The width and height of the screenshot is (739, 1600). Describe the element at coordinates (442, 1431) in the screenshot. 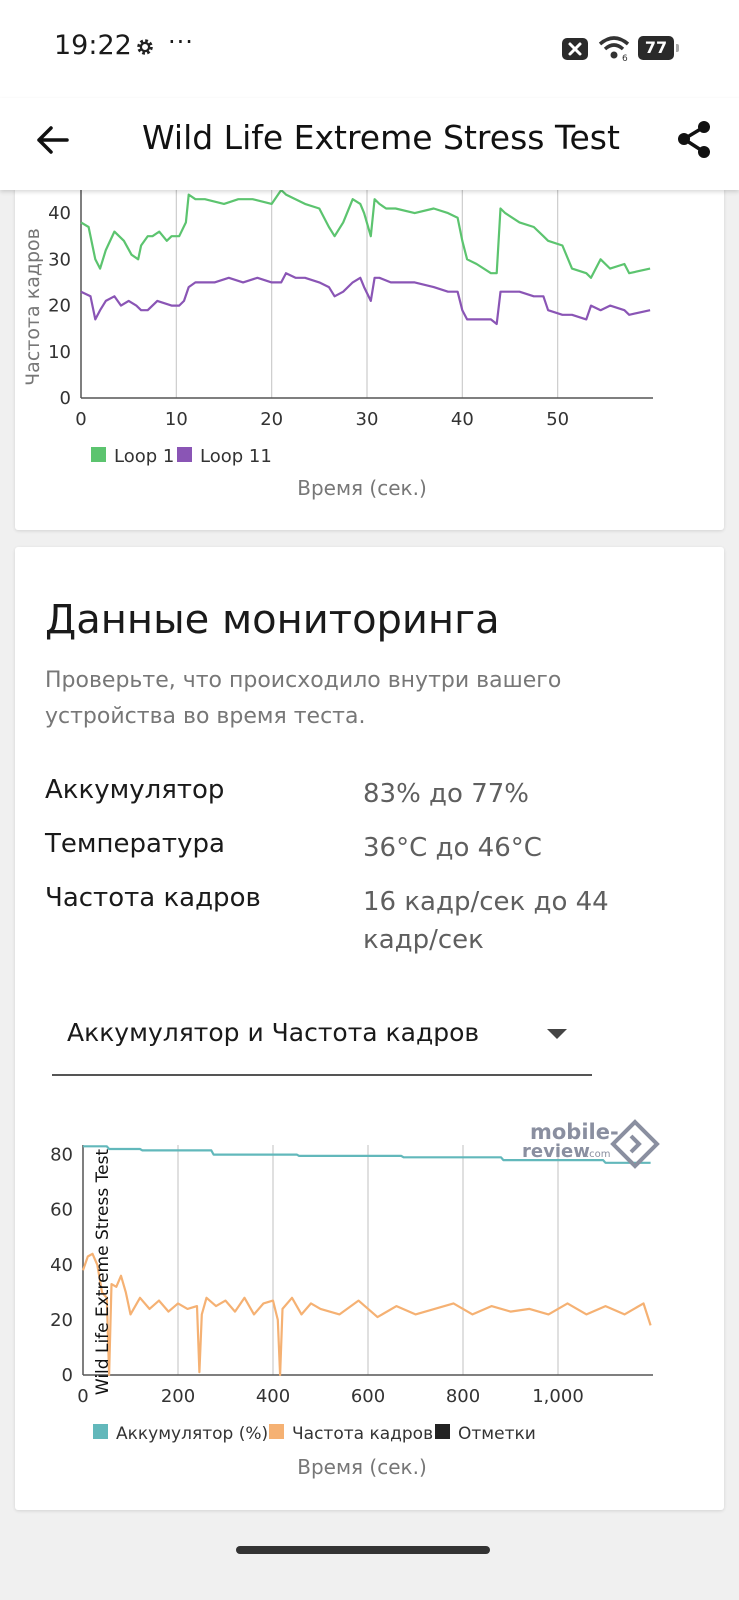

I see `legend-swatch-marks` at that location.